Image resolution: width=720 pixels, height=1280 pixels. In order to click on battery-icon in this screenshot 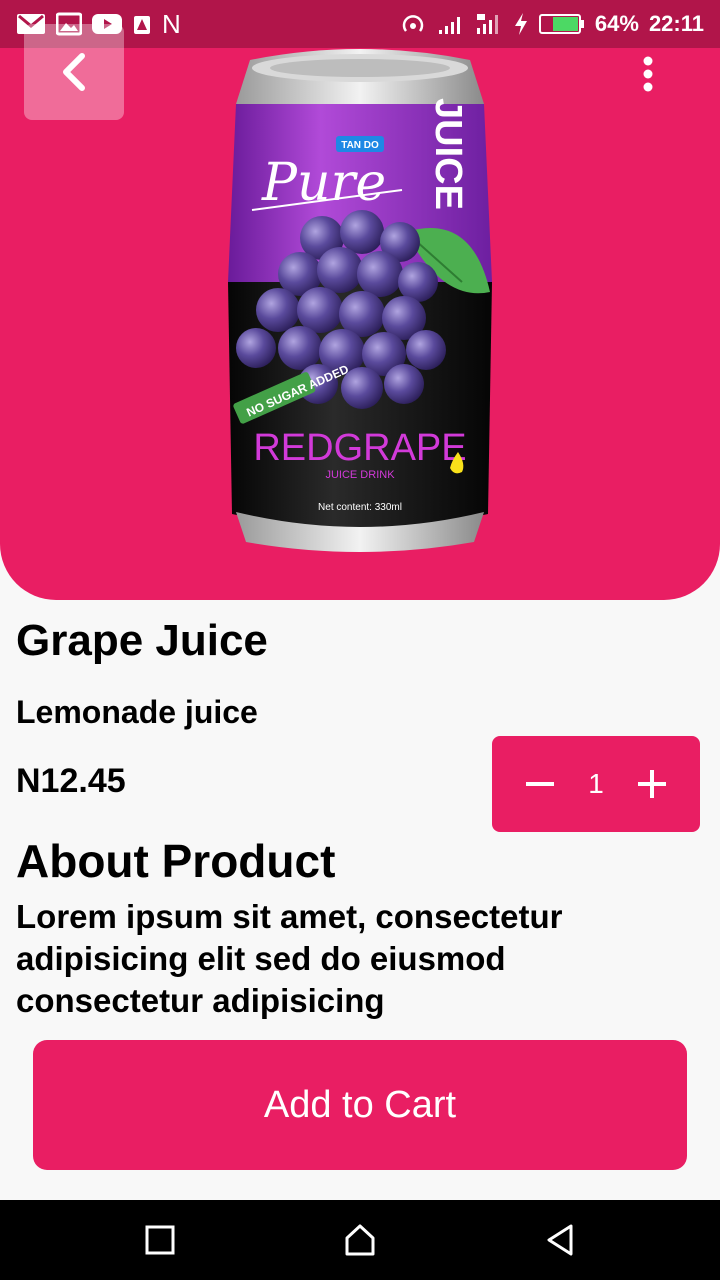, I will do `click(561, 24)`.